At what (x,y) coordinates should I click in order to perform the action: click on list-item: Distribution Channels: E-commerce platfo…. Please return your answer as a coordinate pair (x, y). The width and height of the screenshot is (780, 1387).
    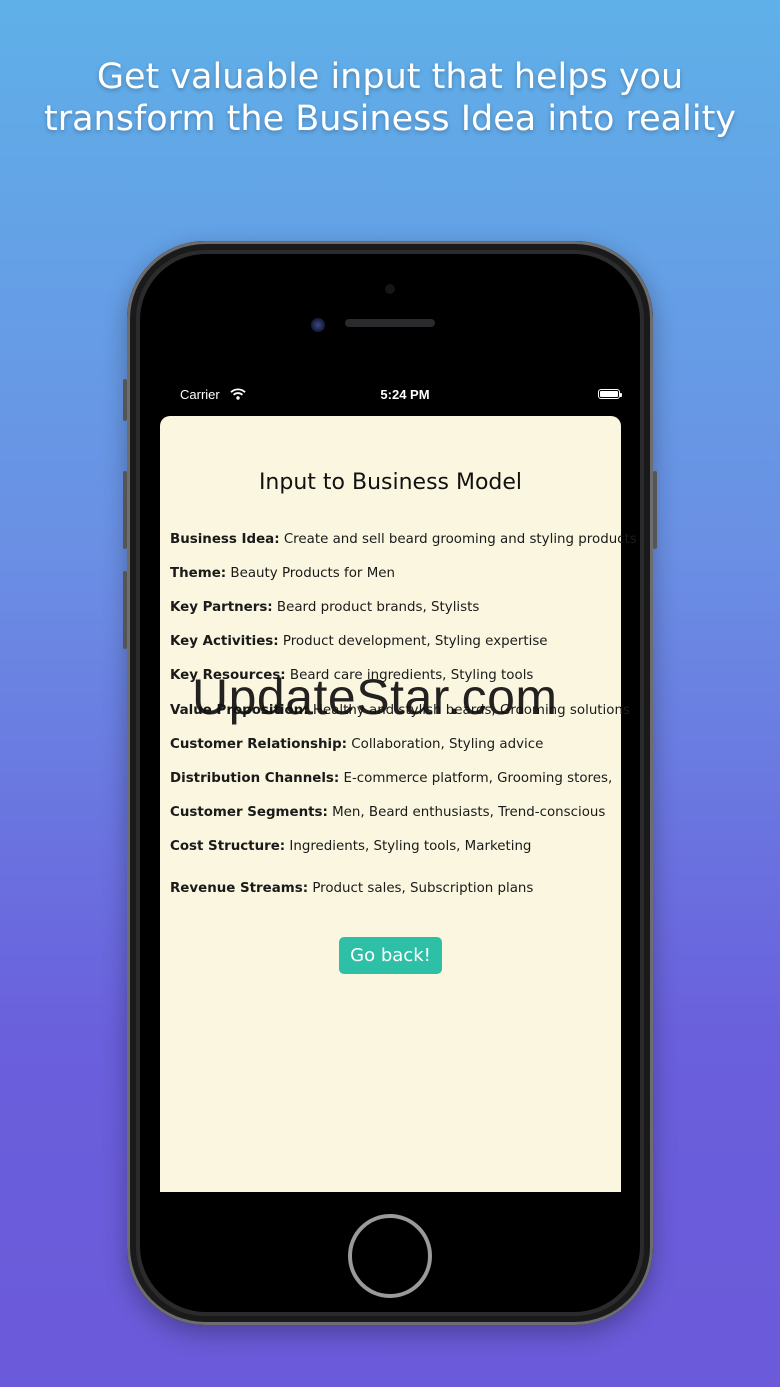
    Looking at the image, I should click on (391, 778).